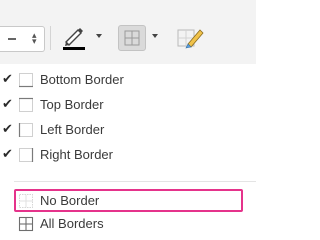 The height and width of the screenshot is (240, 320). I want to click on menu-item-label: Bottom Border, so click(82, 79).